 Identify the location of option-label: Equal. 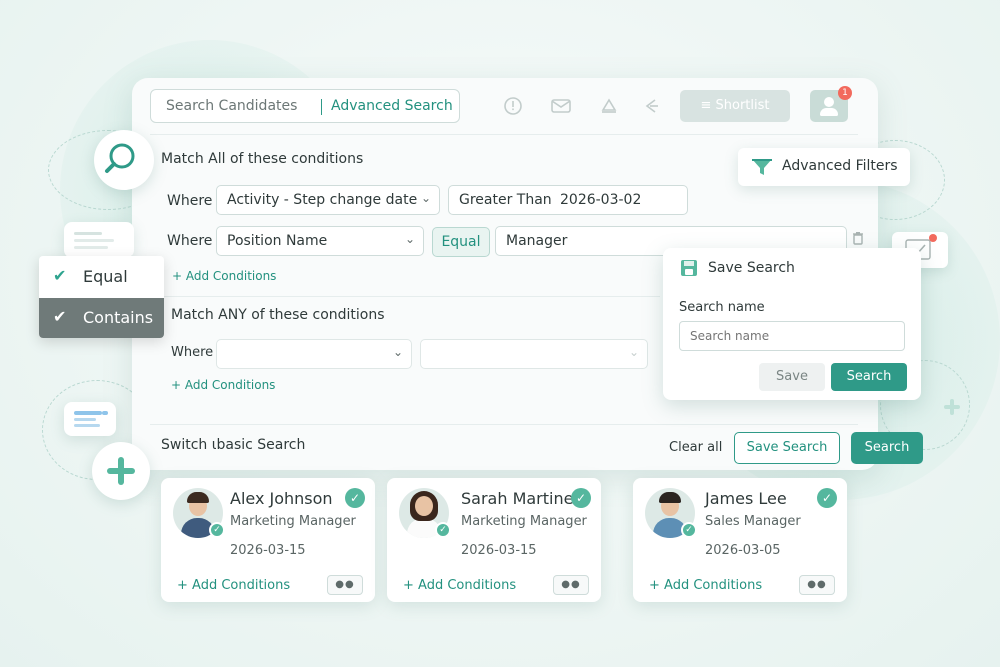
(105, 276).